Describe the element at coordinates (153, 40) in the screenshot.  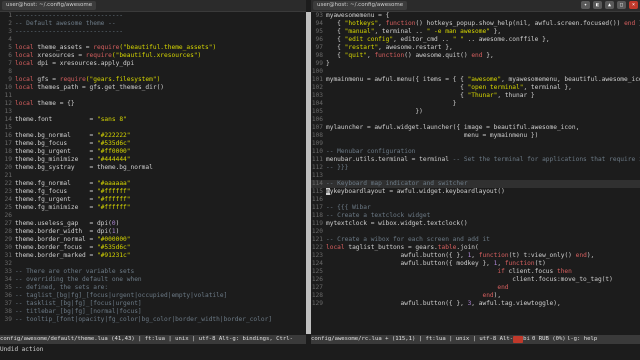
I see `left-code-line: 4` at that location.